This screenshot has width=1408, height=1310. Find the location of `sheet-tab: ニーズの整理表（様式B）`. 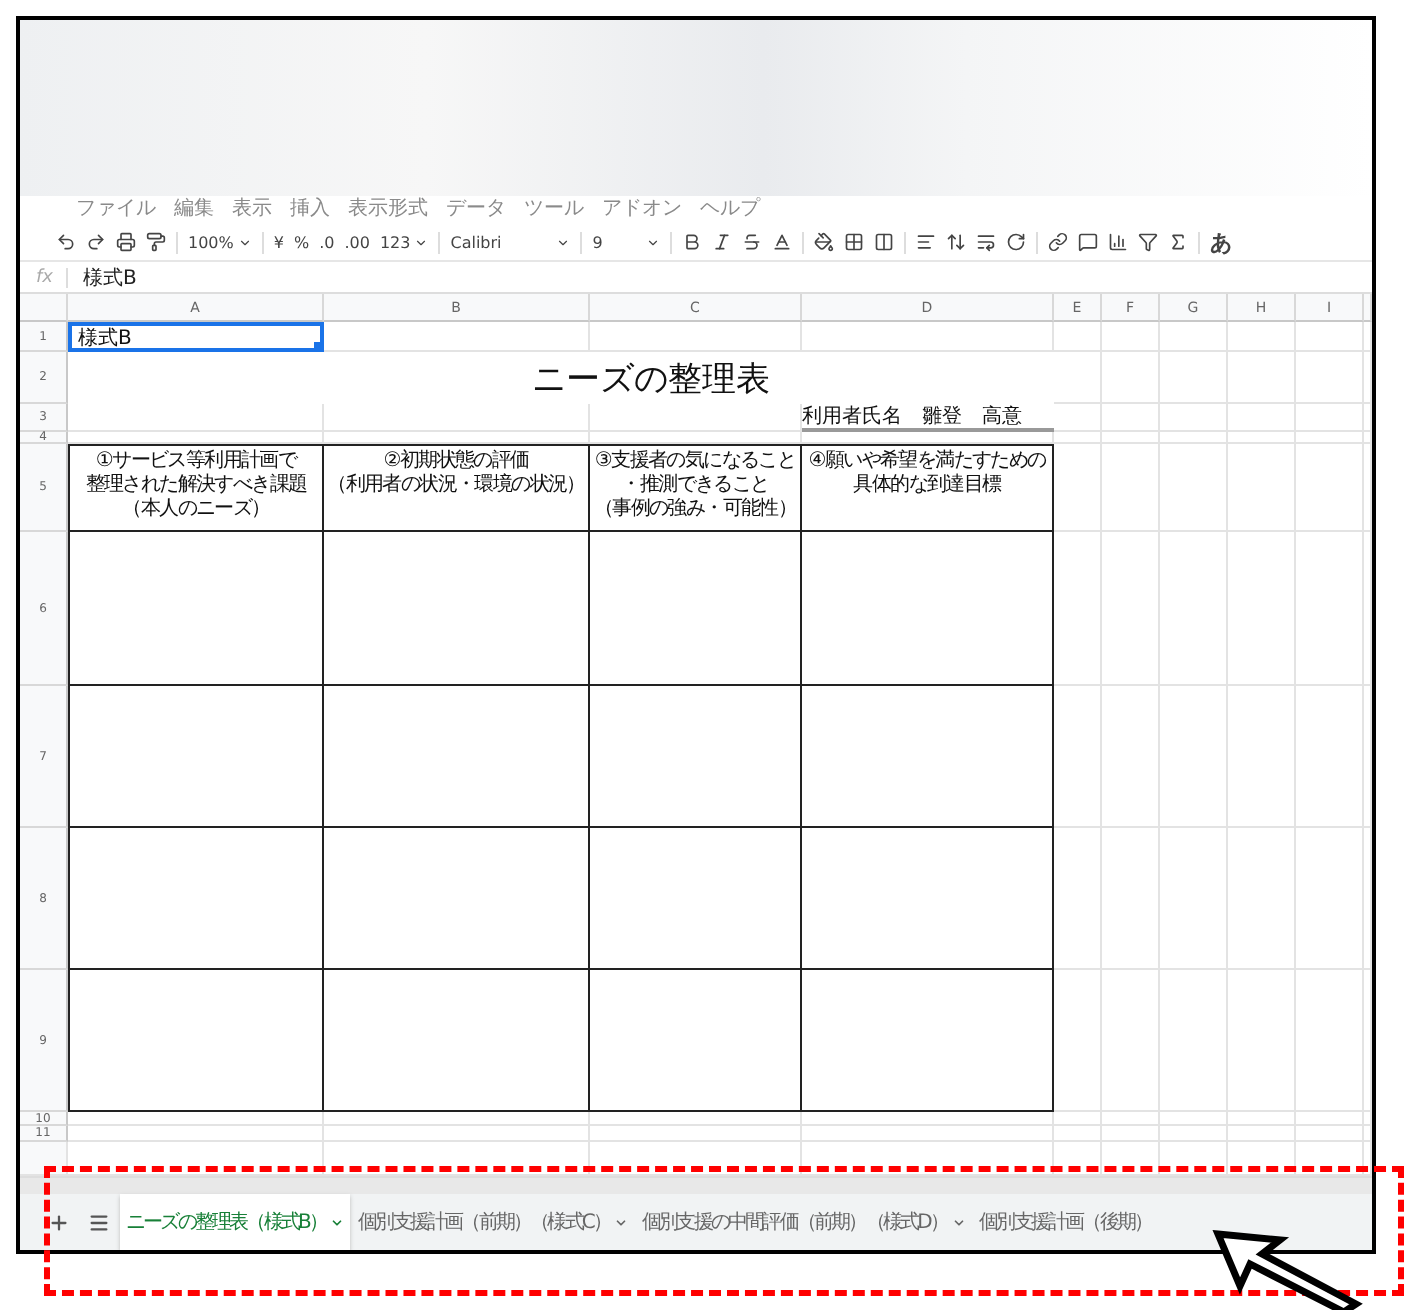

sheet-tab: ニーズの整理表（様式B） is located at coordinates (235, 1222).